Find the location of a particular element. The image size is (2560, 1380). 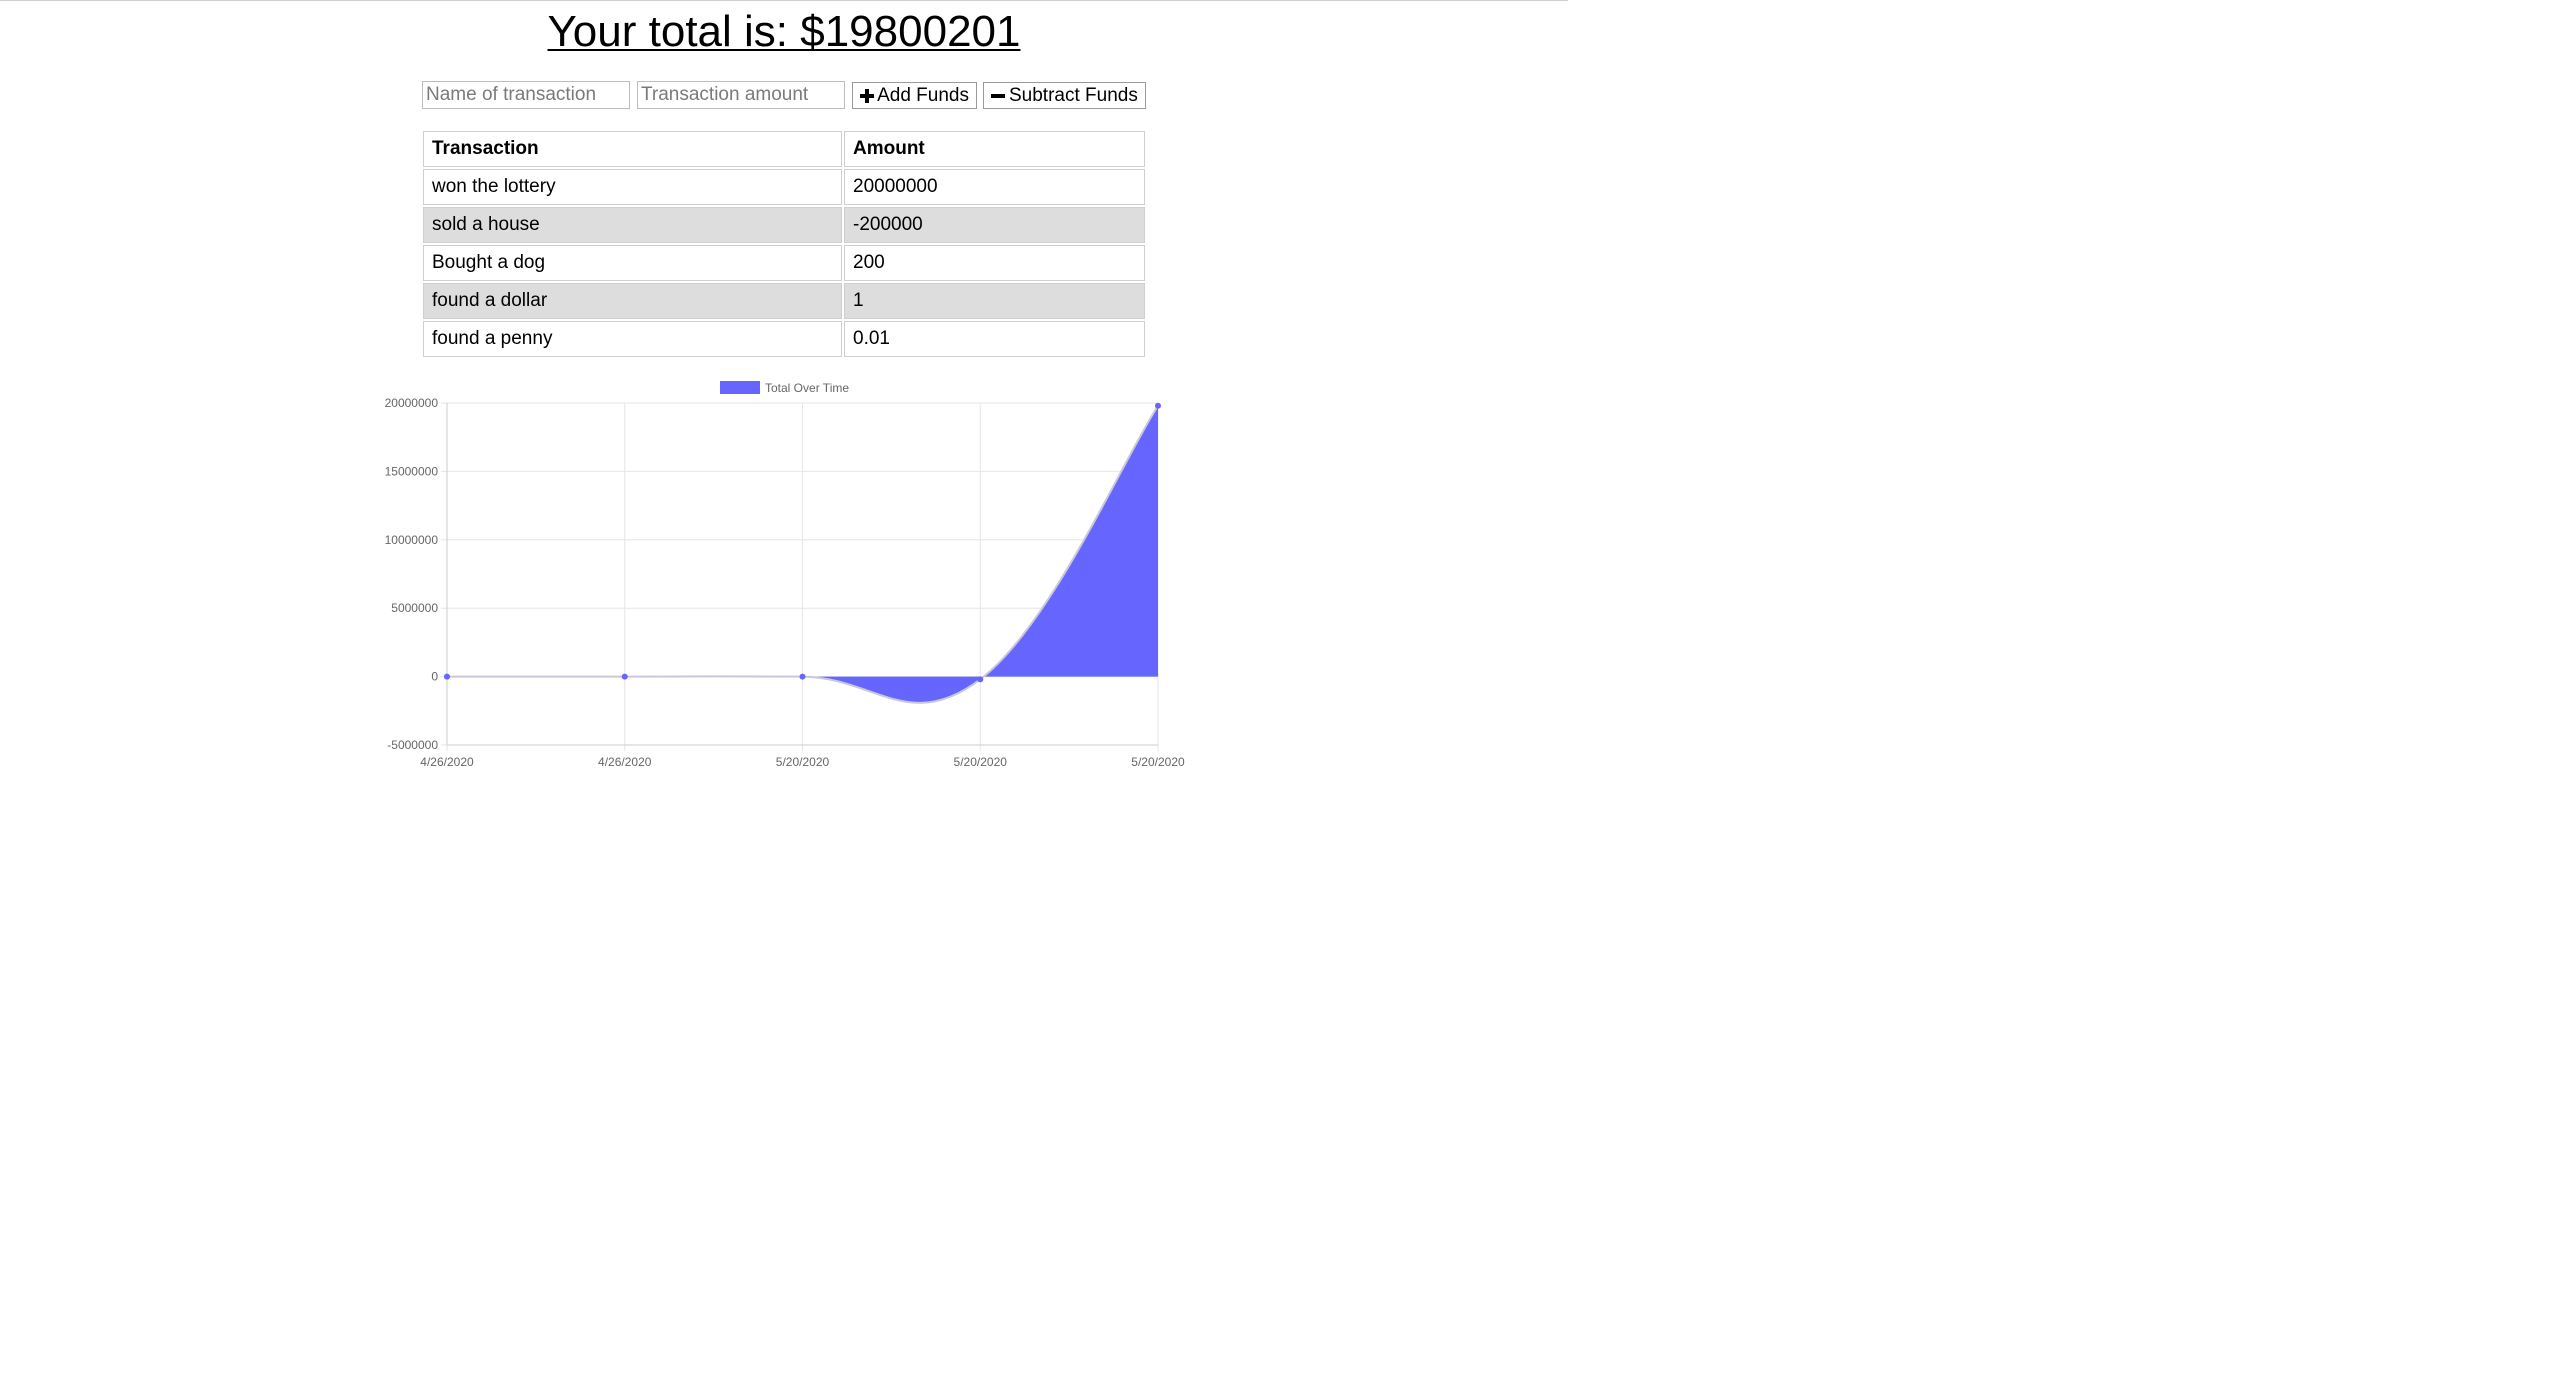

transaction-amount-cell: -200000 is located at coordinates (994, 225).